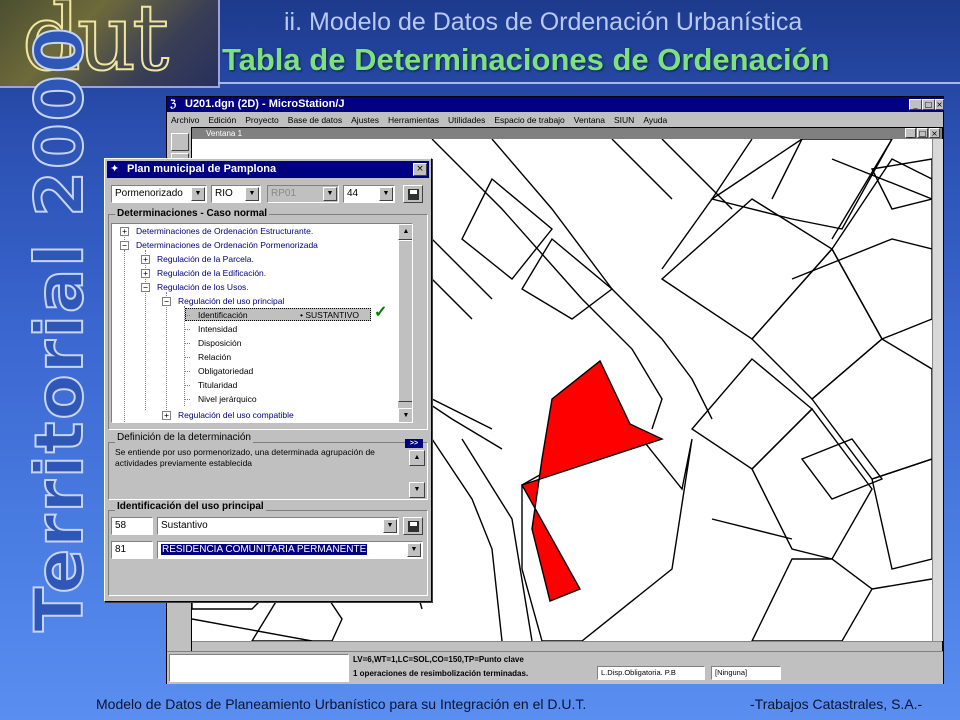  Describe the element at coordinates (651, 673) in the screenshot. I see `level-field: L.Disp.Obligatoria. P.B` at that location.